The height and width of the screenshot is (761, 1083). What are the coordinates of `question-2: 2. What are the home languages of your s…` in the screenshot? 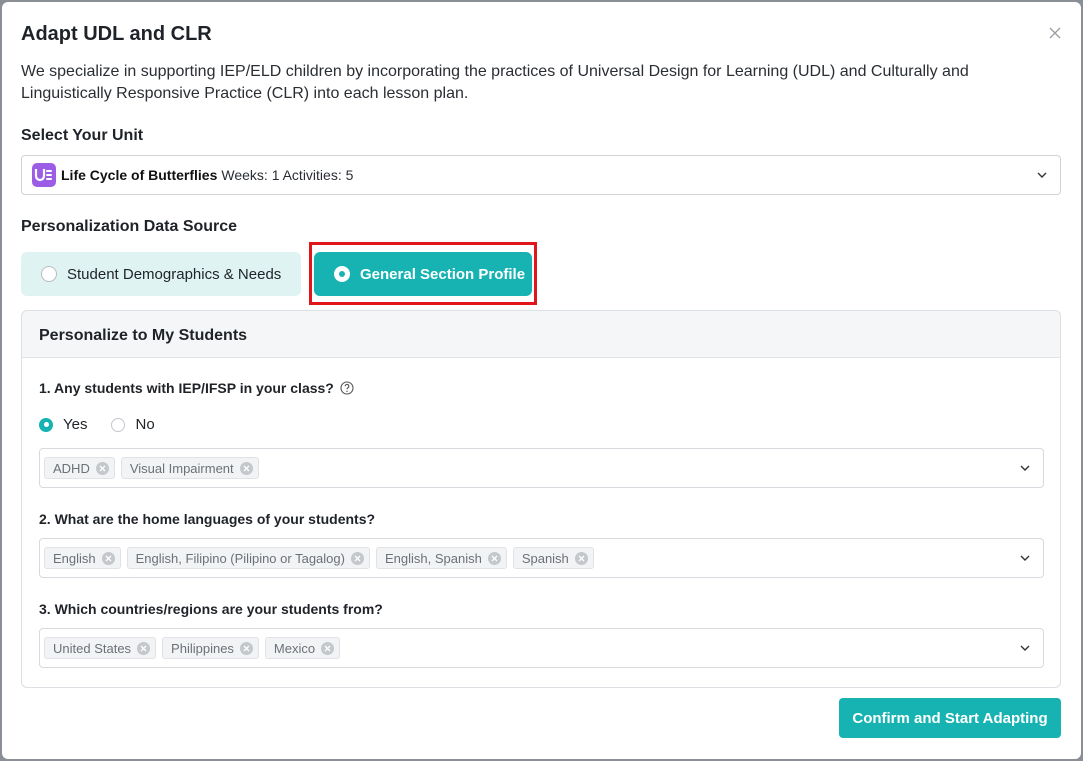 It's located at (207, 519).